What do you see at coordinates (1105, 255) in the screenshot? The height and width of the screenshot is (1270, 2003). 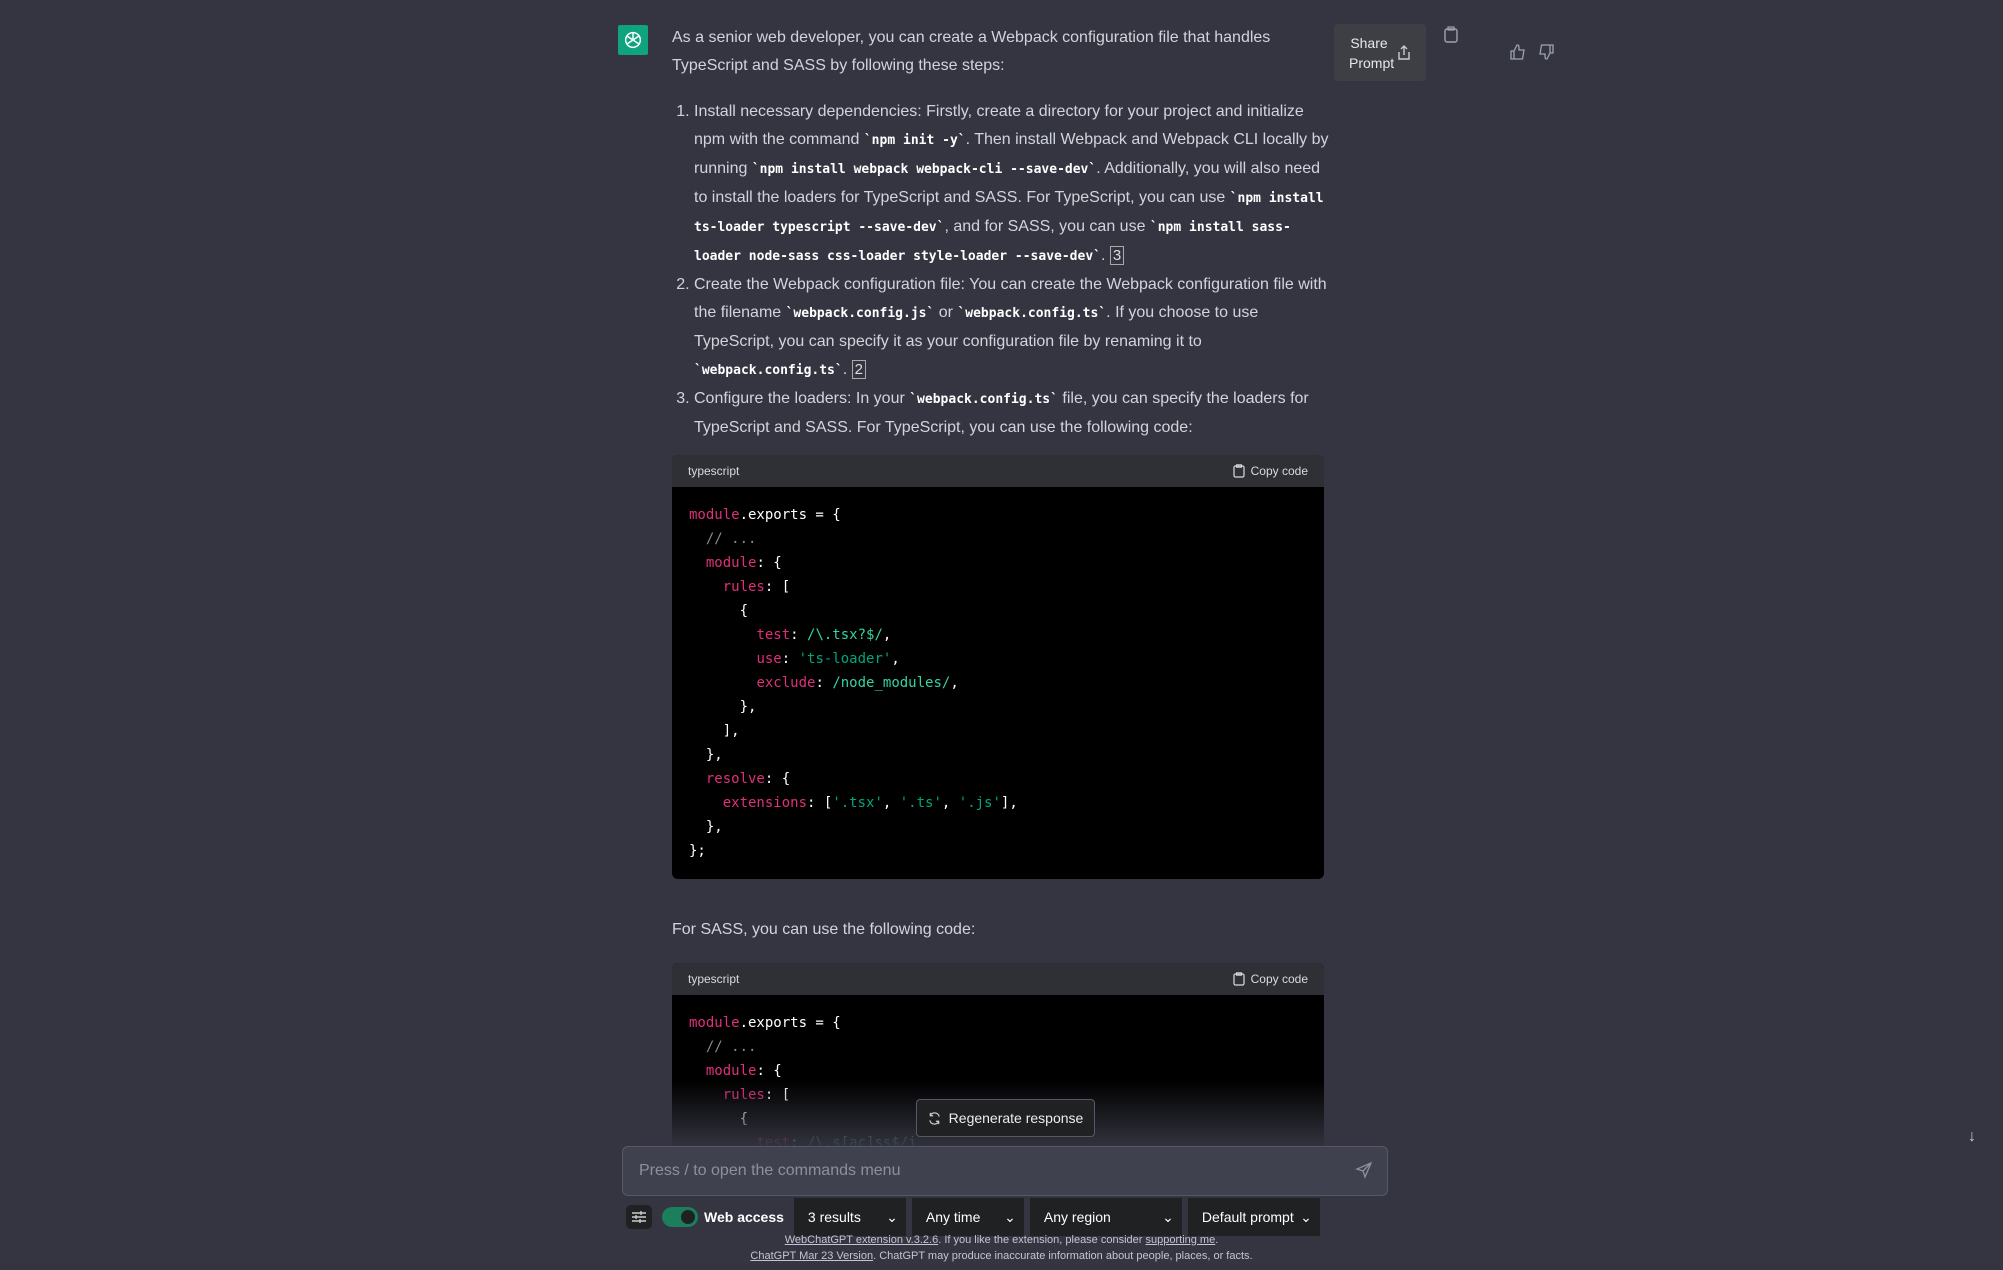 I see `step-text: .` at bounding box center [1105, 255].